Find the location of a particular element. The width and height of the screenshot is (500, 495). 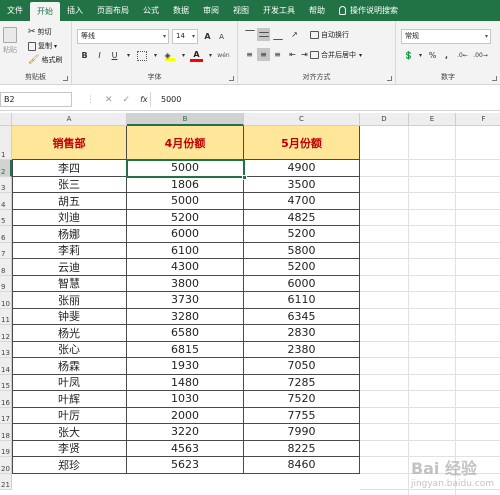

fill-color-dropdown: ▾ is located at coordinates (183, 55).